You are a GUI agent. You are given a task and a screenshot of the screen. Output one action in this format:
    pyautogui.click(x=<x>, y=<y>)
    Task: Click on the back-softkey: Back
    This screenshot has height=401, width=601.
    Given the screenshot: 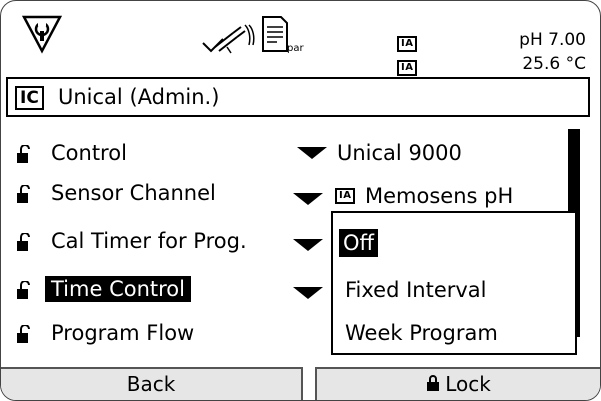 What is the action you would take?
    pyautogui.click(x=152, y=383)
    